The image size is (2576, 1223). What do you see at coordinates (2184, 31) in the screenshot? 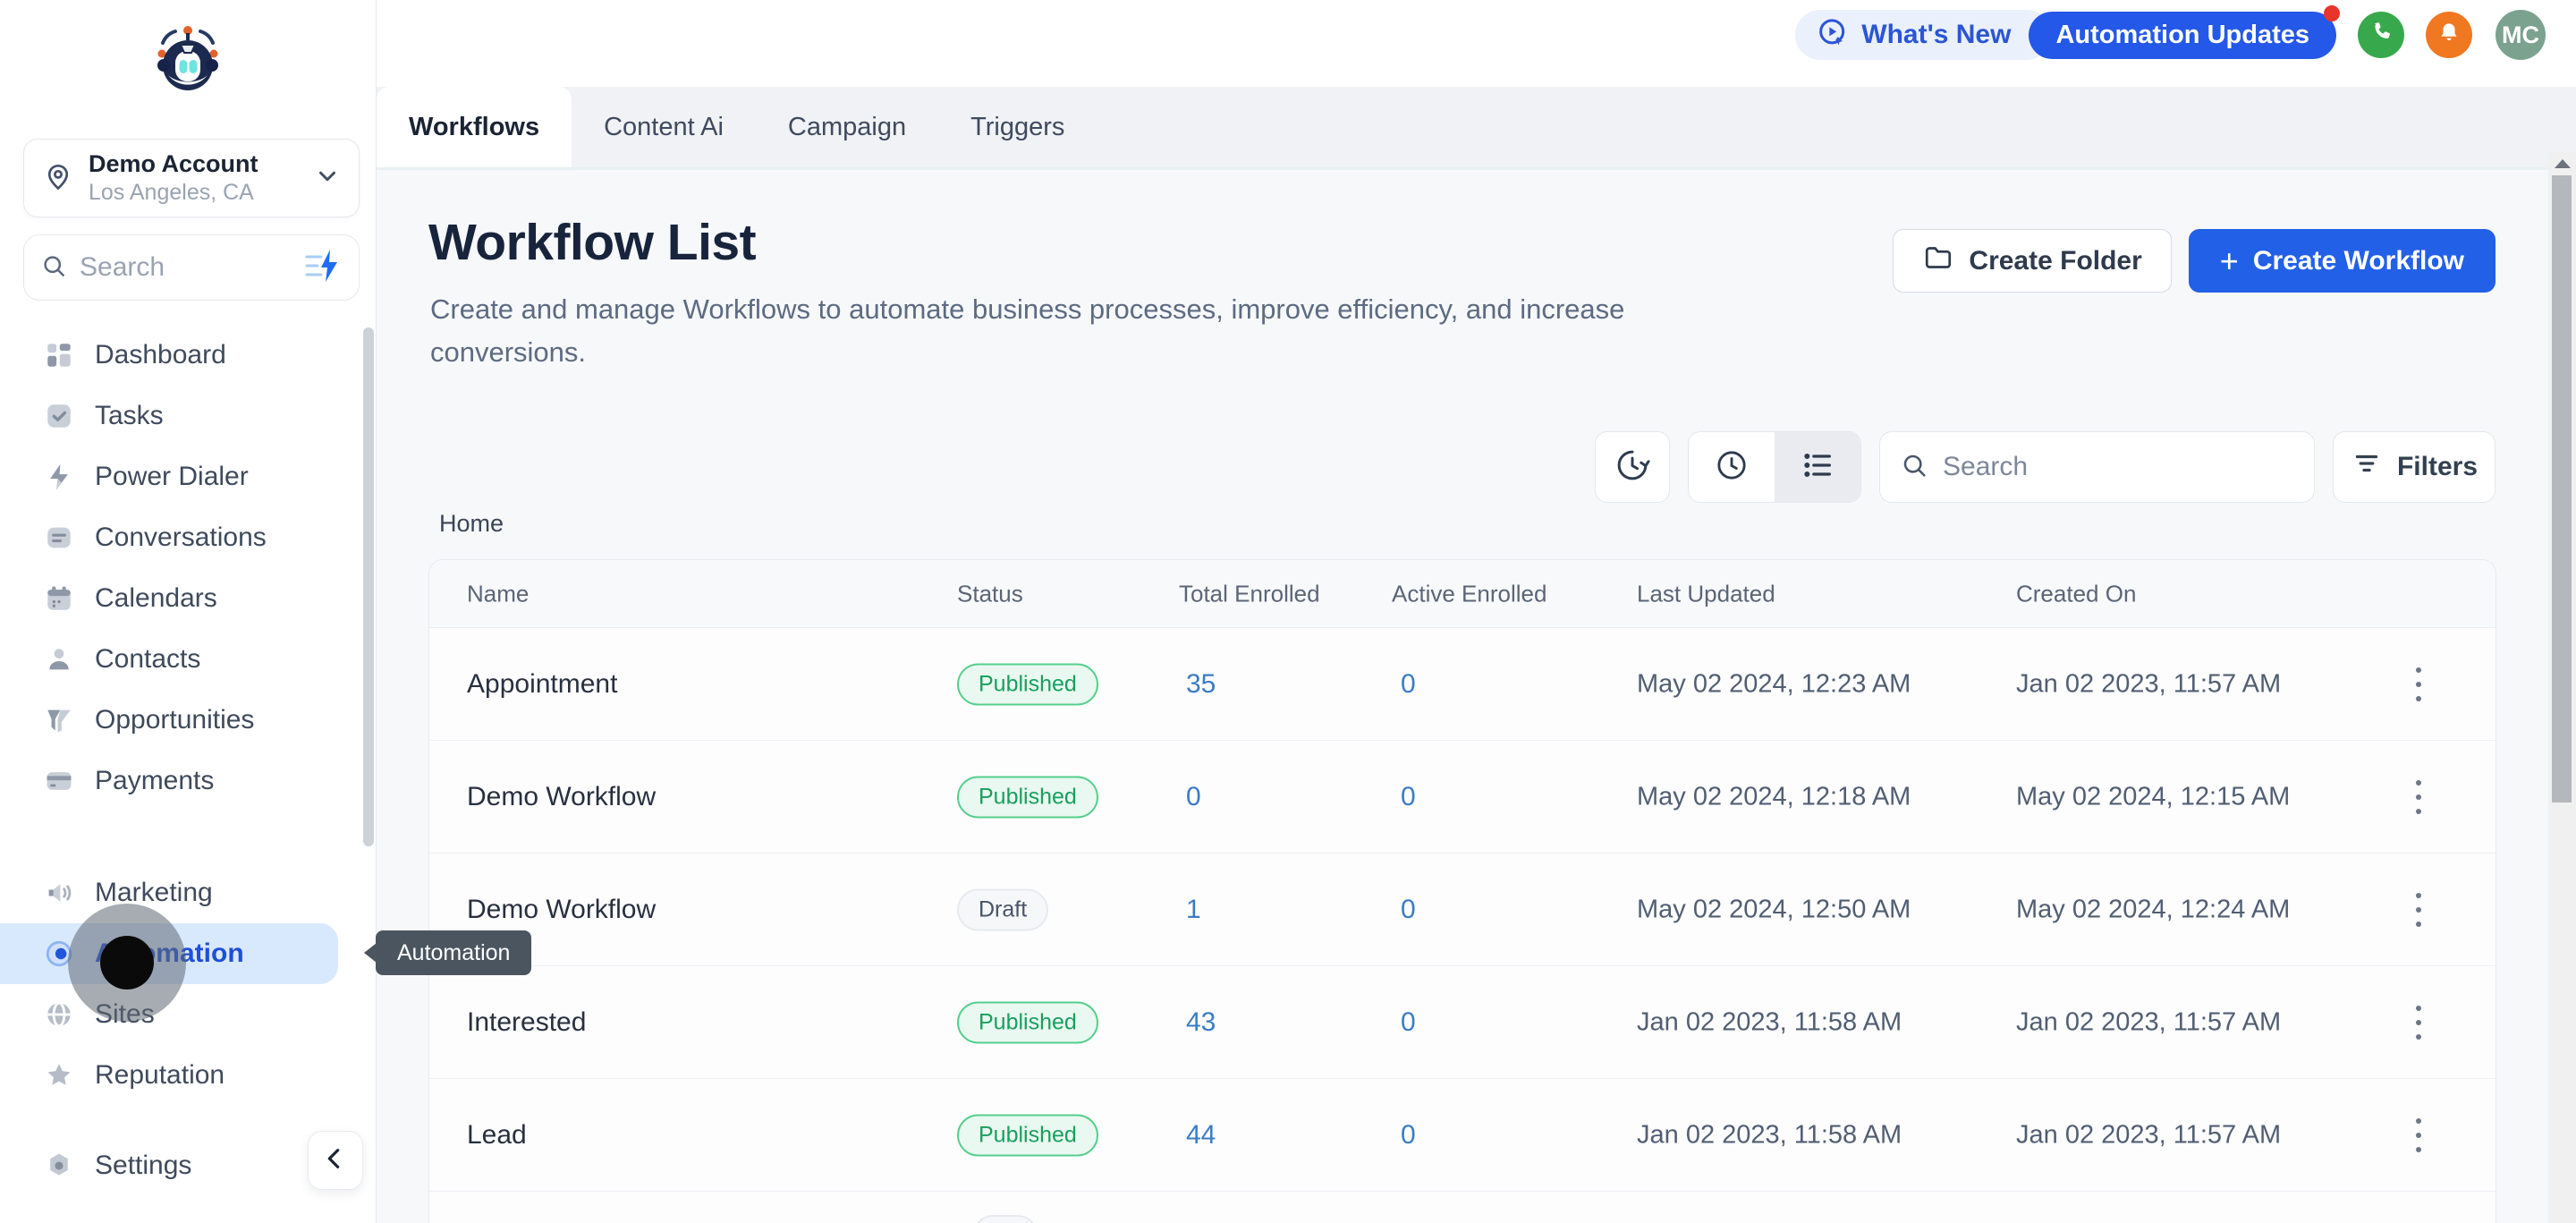
I see `automation-updates-badge: Automation Updates` at bounding box center [2184, 31].